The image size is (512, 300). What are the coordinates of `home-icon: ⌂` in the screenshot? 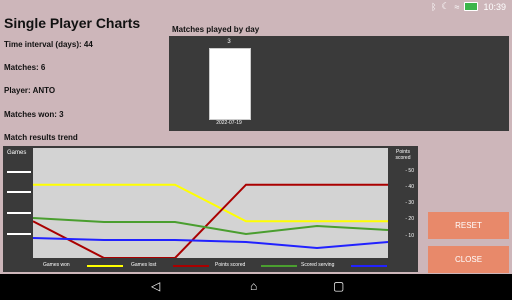 It's located at (253, 286).